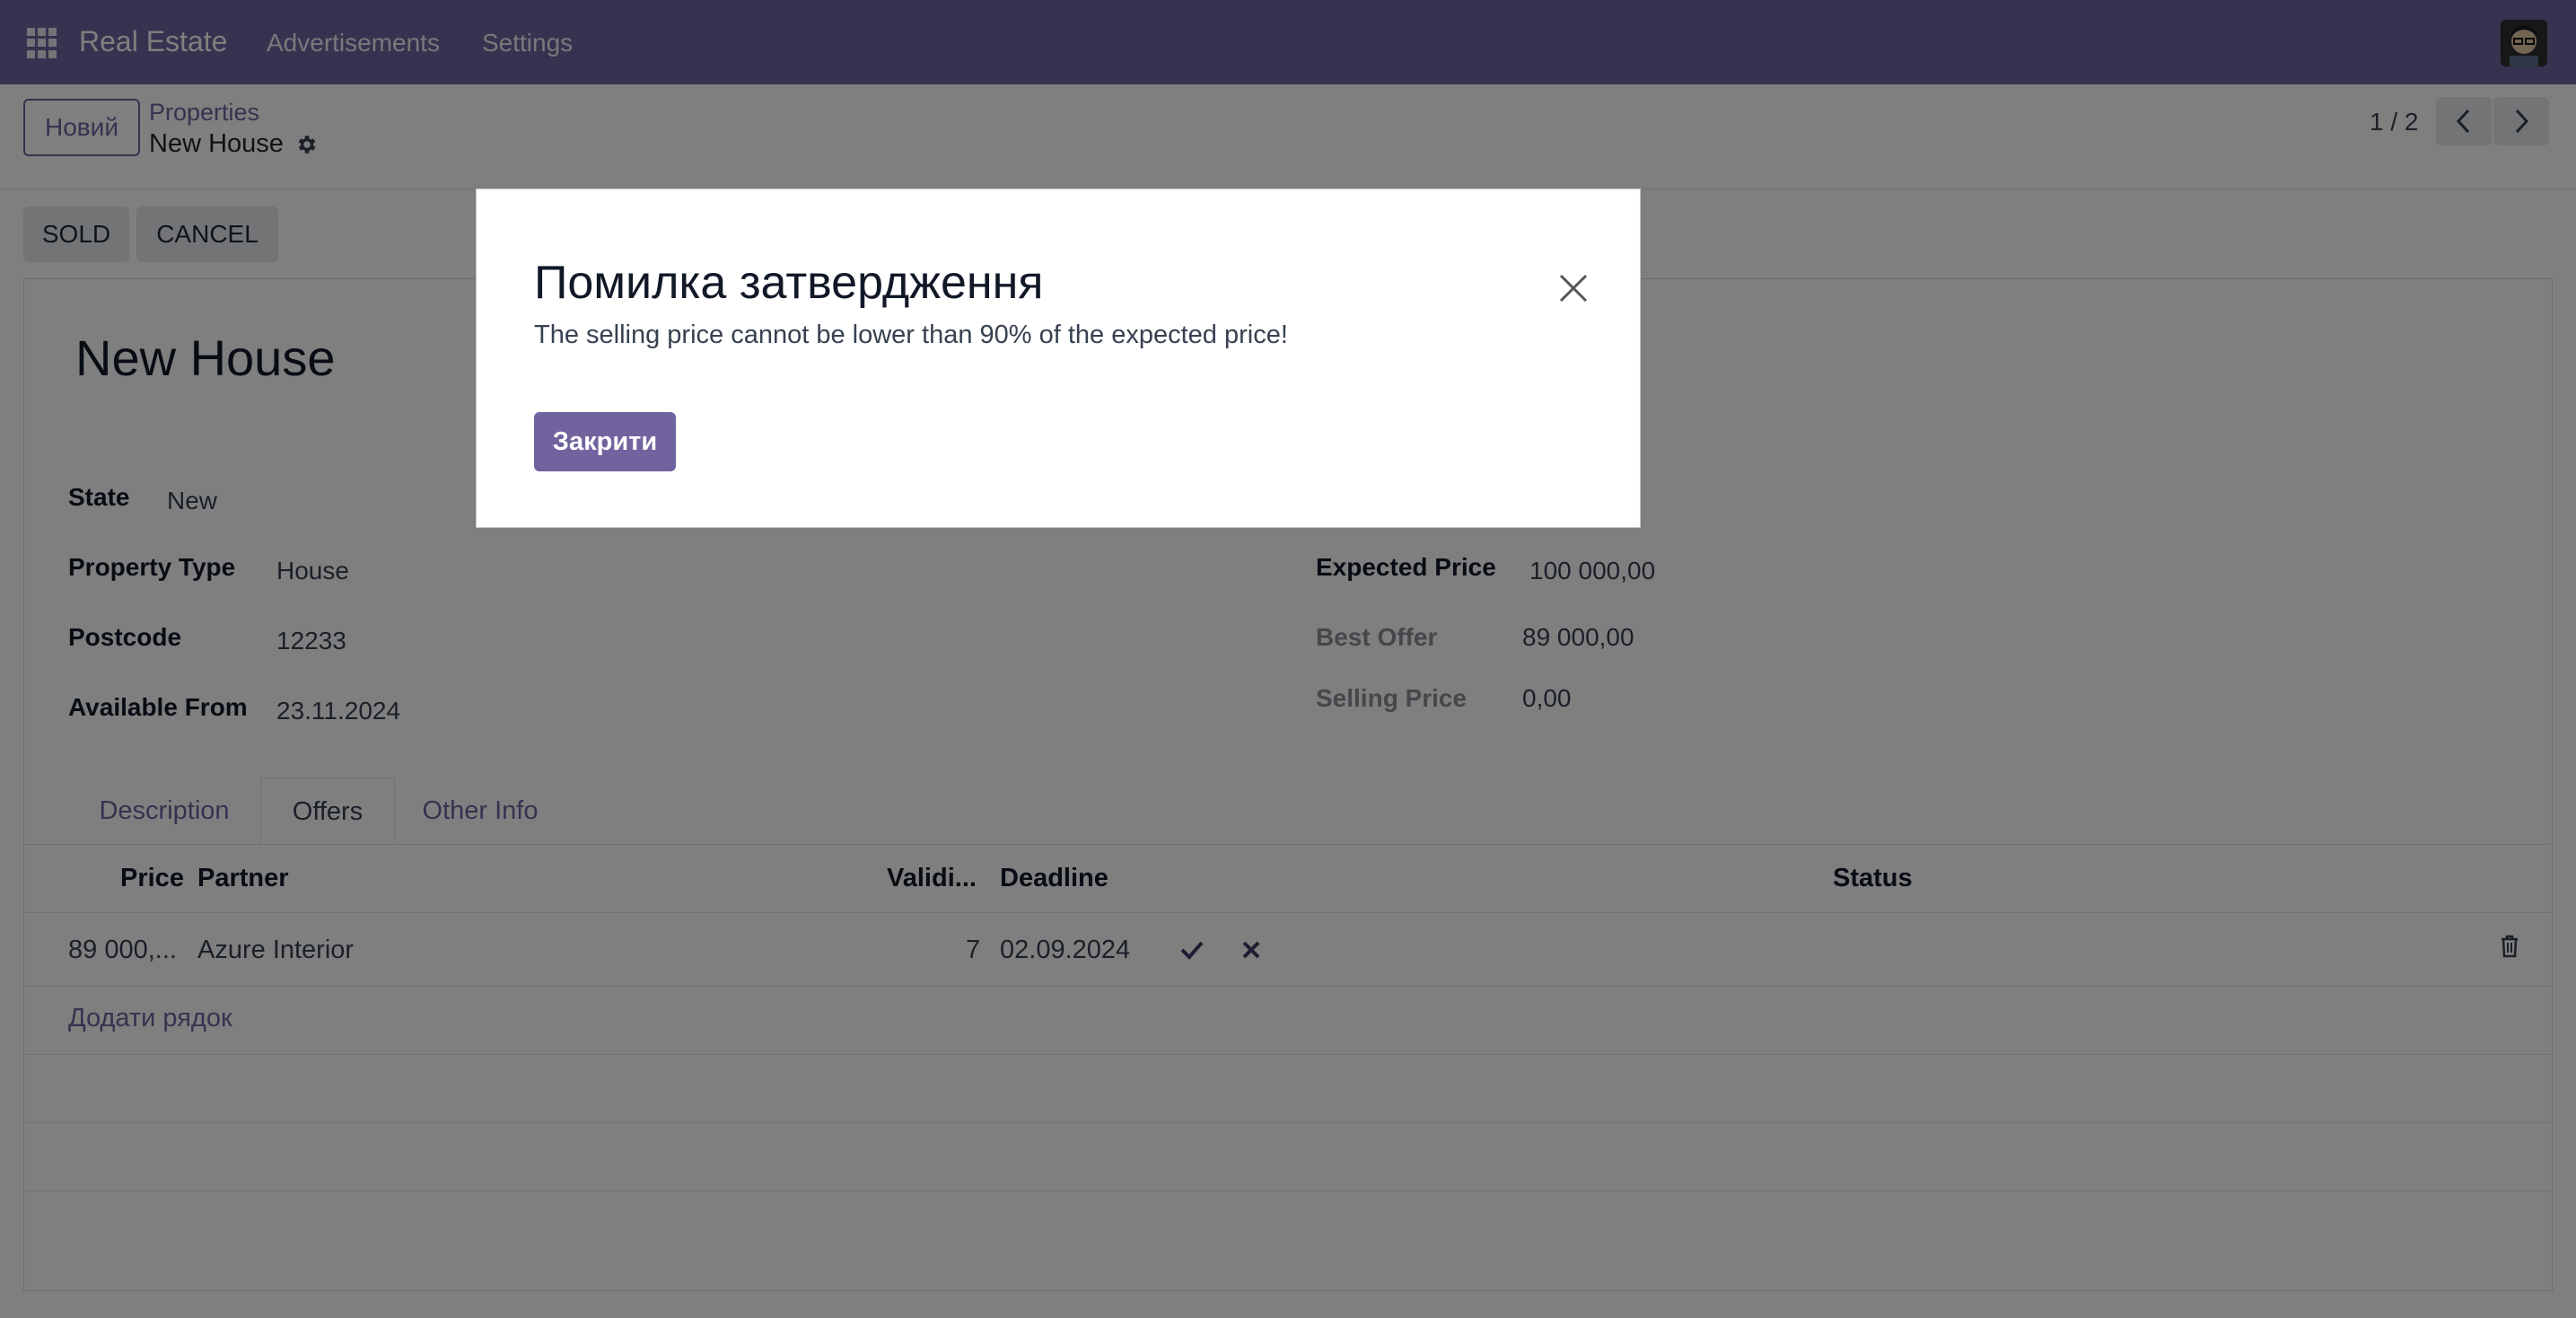  Describe the element at coordinates (789, 283) in the screenshot. I see `dialog-title: Помилка затвердження` at that location.